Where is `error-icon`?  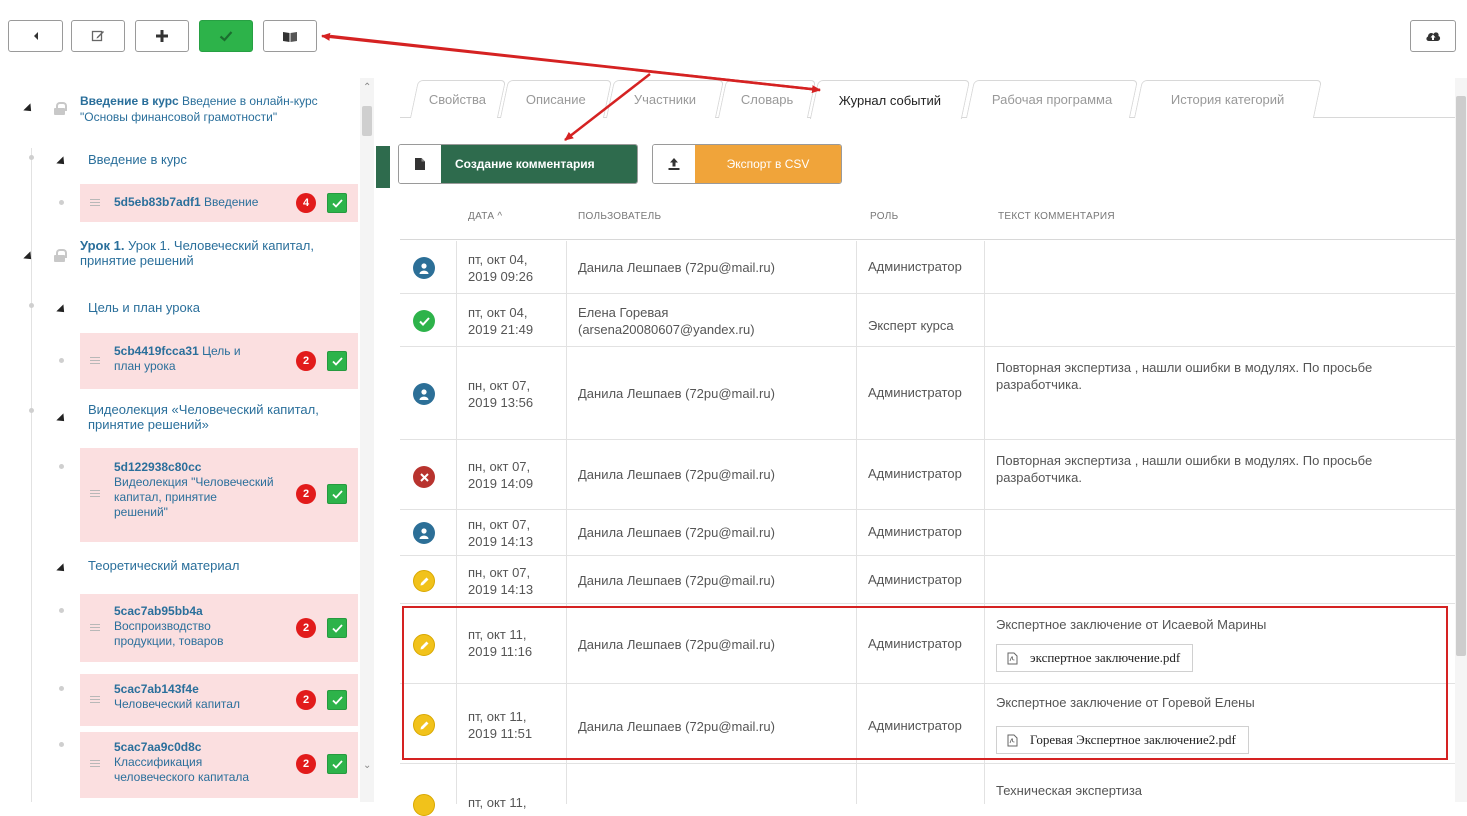
error-icon is located at coordinates (424, 477).